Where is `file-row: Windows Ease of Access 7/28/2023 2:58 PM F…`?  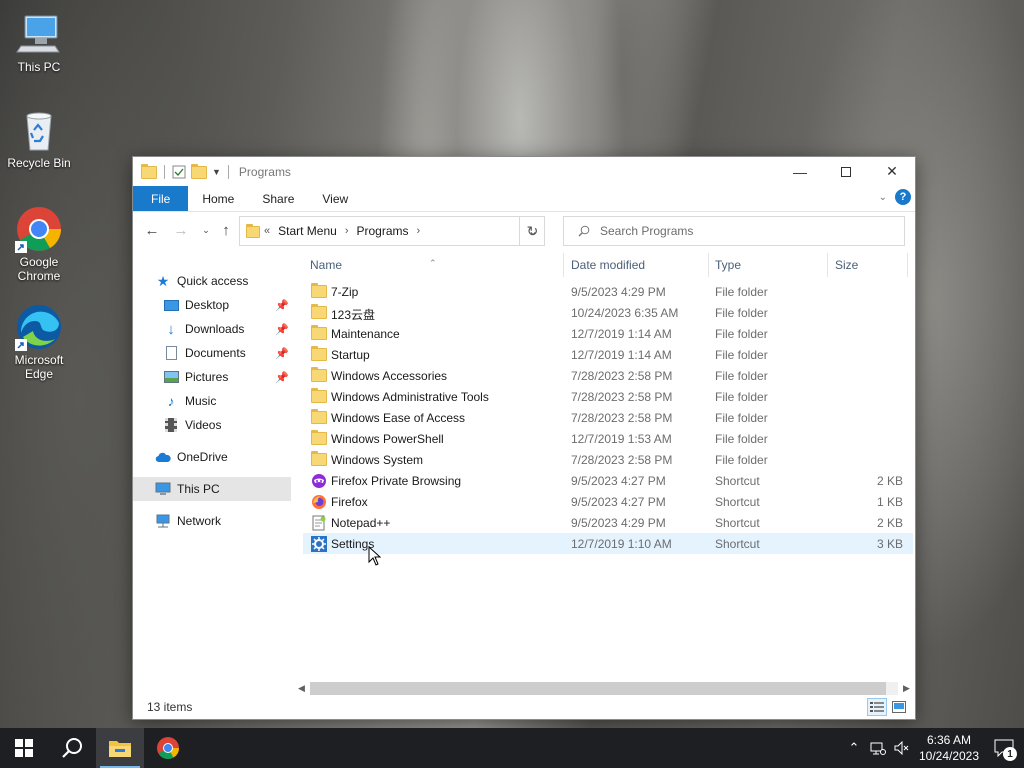
file-row: Windows Ease of Access 7/28/2023 2:58 PM F… is located at coordinates (608, 417).